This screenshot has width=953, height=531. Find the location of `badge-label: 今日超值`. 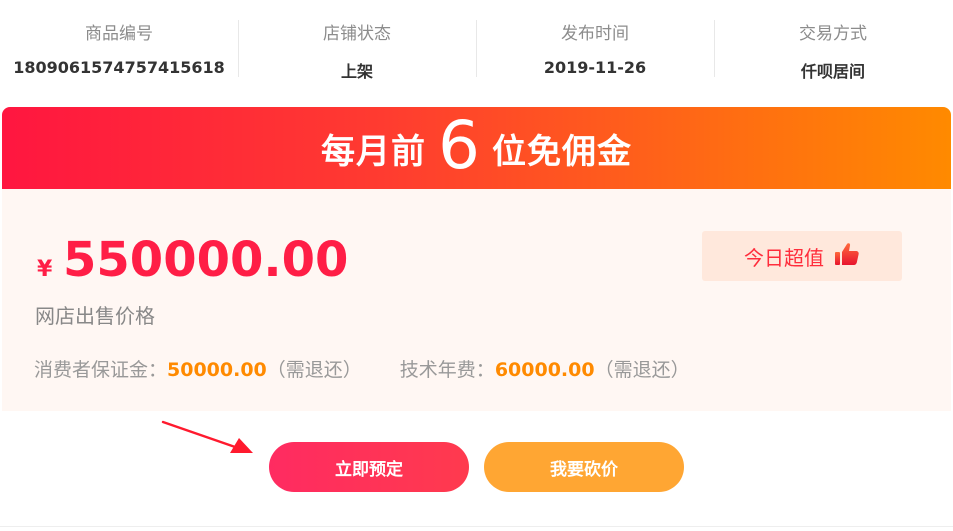

badge-label: 今日超值 is located at coordinates (784, 257).